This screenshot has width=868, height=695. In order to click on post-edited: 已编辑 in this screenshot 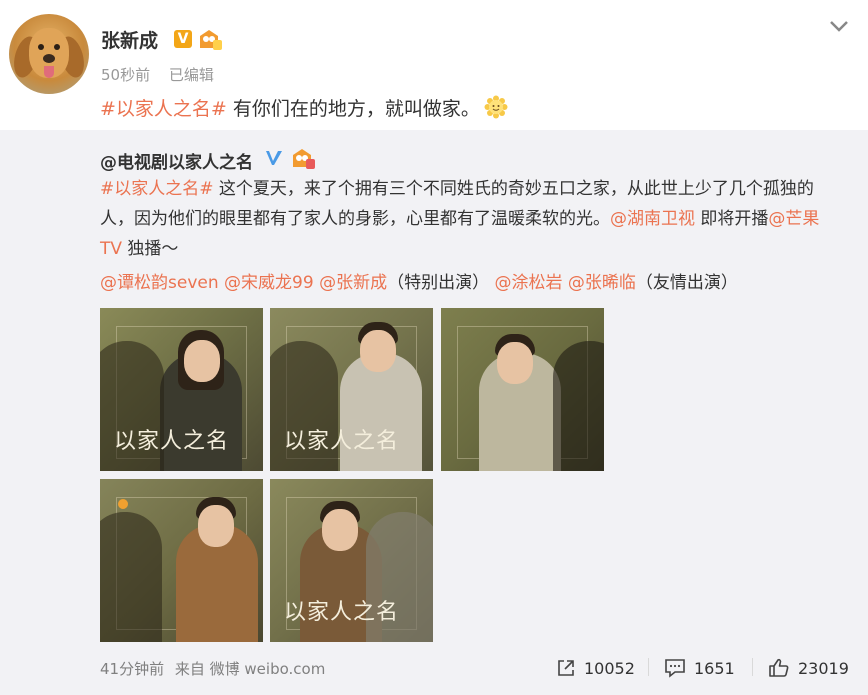, I will do `click(191, 75)`.